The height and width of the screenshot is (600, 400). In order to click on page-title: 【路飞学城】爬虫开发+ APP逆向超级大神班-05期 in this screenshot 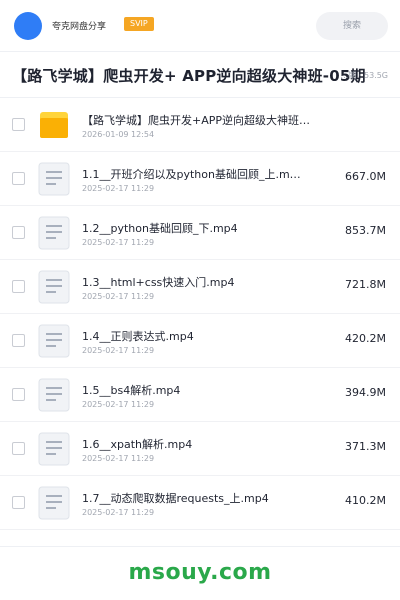, I will do `click(189, 76)`.